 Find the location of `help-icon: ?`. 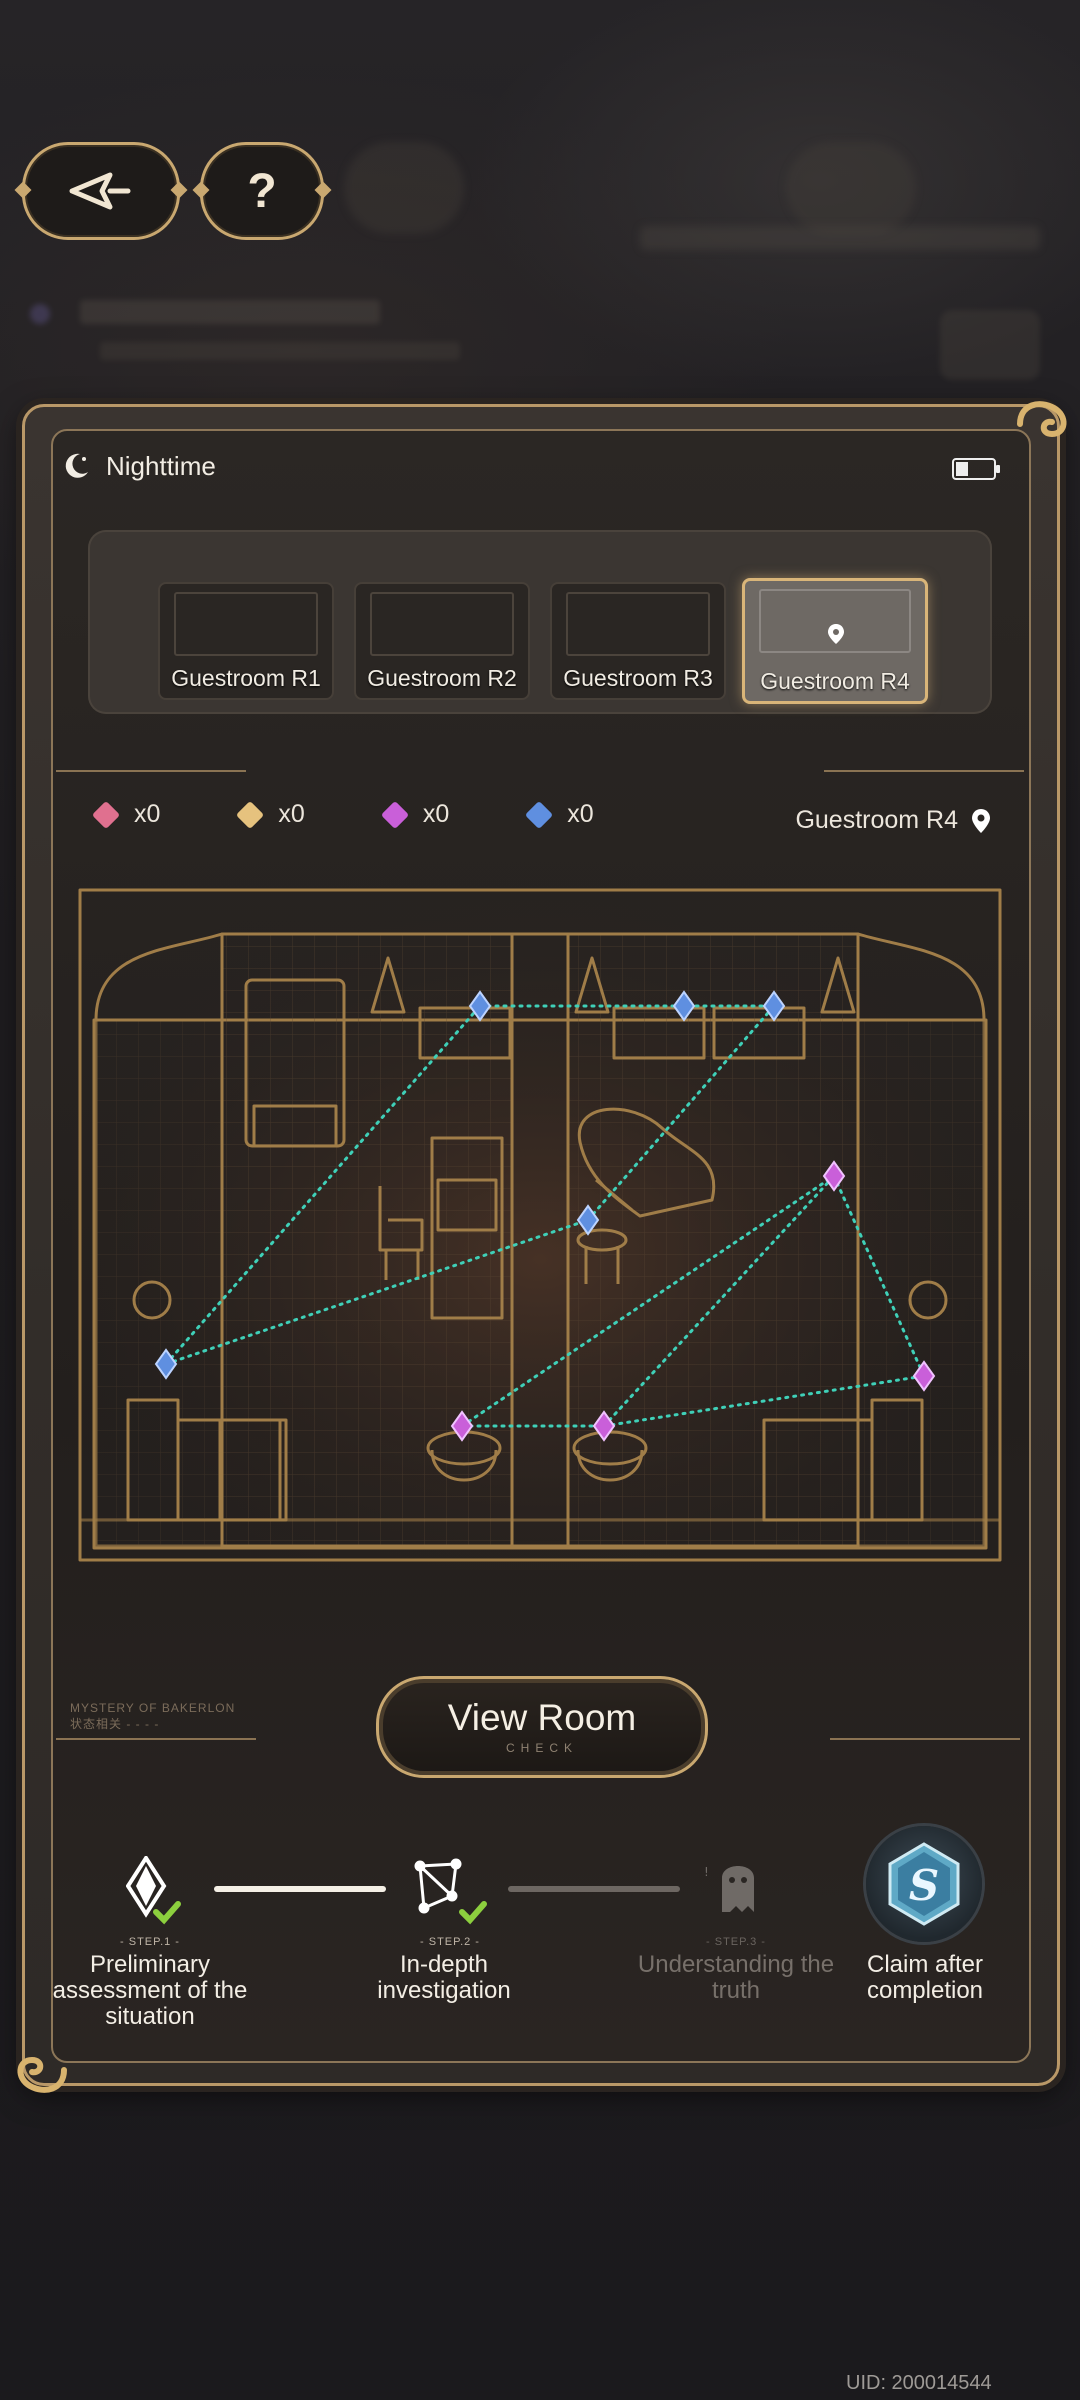

help-icon: ? is located at coordinates (262, 191).